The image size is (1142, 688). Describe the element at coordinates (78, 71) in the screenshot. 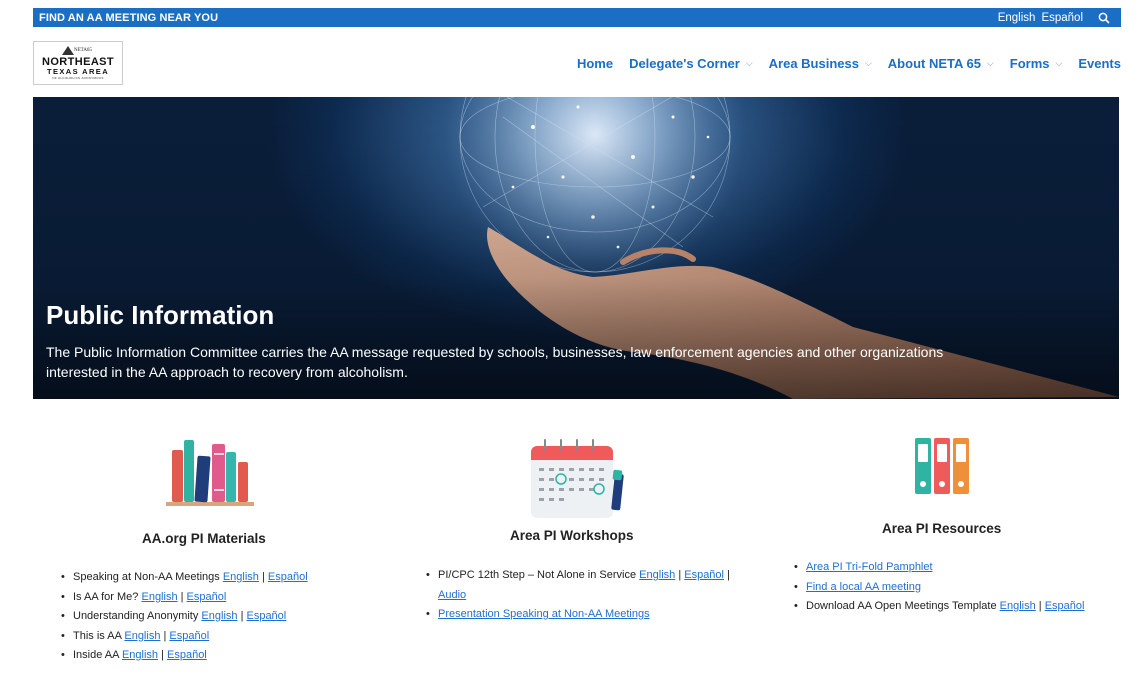

I see `logo-line2: TEXAS AREA` at that location.